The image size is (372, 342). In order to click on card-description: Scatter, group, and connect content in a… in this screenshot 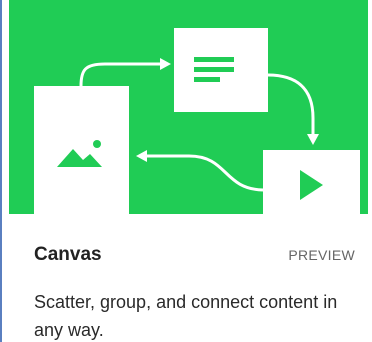, I will do `click(186, 316)`.